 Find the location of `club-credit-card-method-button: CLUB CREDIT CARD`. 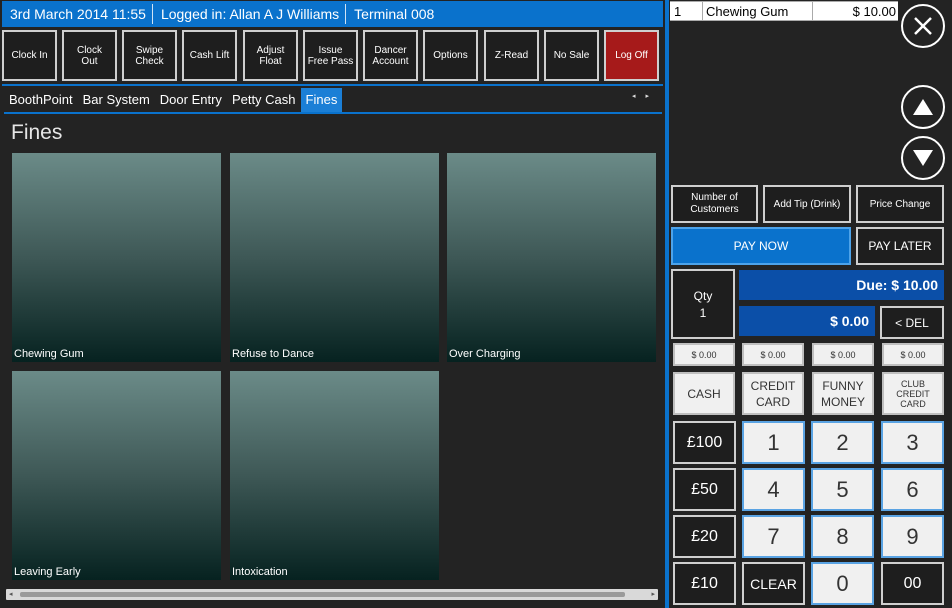

club-credit-card-method-button: CLUB CREDIT CARD is located at coordinates (913, 393).